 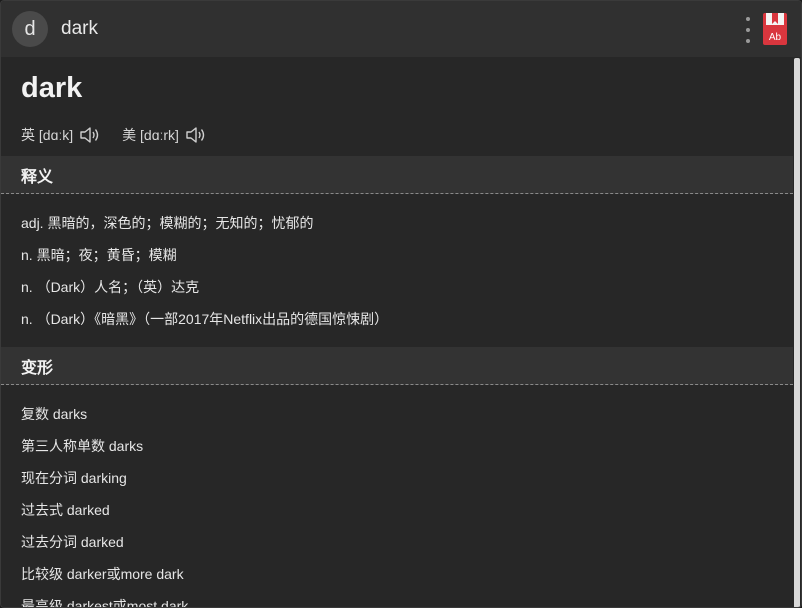 What do you see at coordinates (397, 175) in the screenshot?
I see `section-definitions-header: 释义` at bounding box center [397, 175].